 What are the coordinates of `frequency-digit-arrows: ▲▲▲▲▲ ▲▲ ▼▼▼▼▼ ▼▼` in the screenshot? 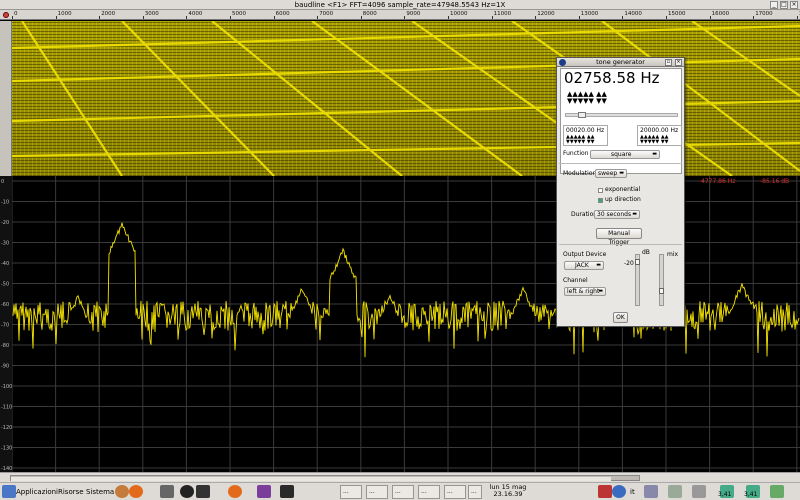 It's located at (587, 98).